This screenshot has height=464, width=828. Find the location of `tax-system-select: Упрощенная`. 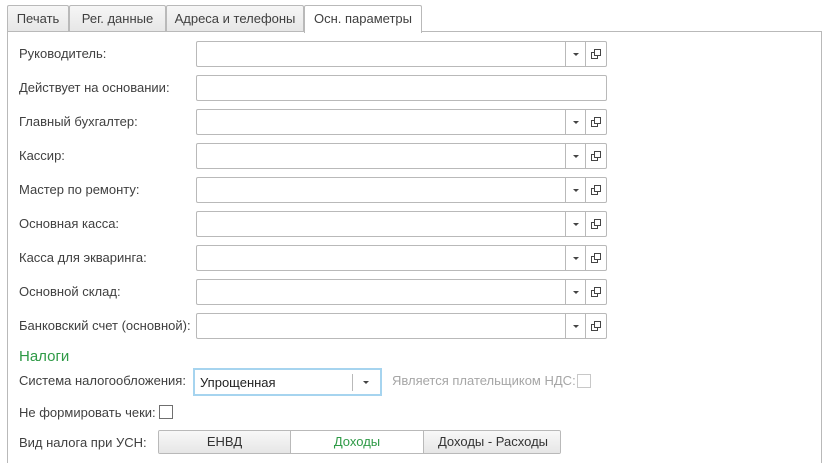

tax-system-select: Упрощенная is located at coordinates (287, 382).